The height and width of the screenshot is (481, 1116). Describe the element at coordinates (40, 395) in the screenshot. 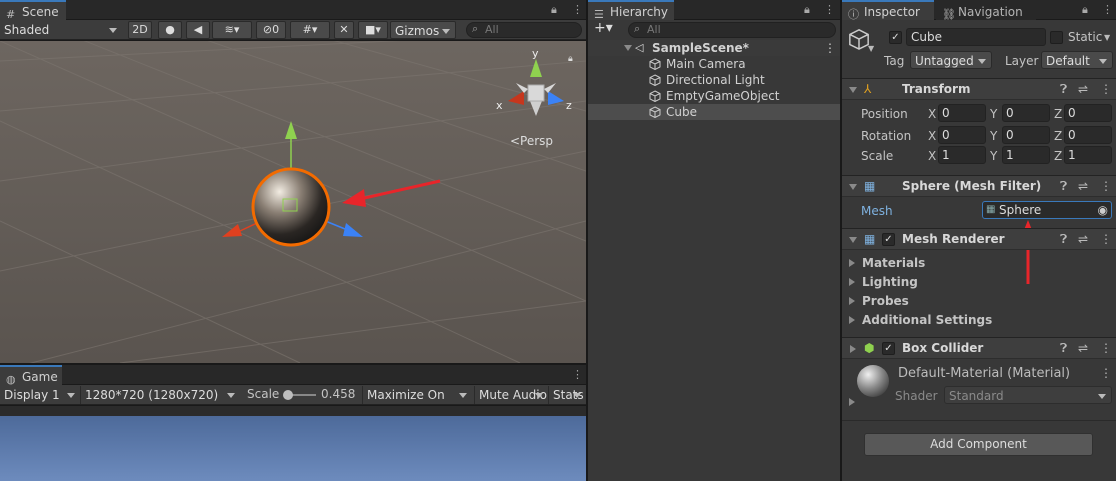

I see `display-dropdown: Display 1` at that location.